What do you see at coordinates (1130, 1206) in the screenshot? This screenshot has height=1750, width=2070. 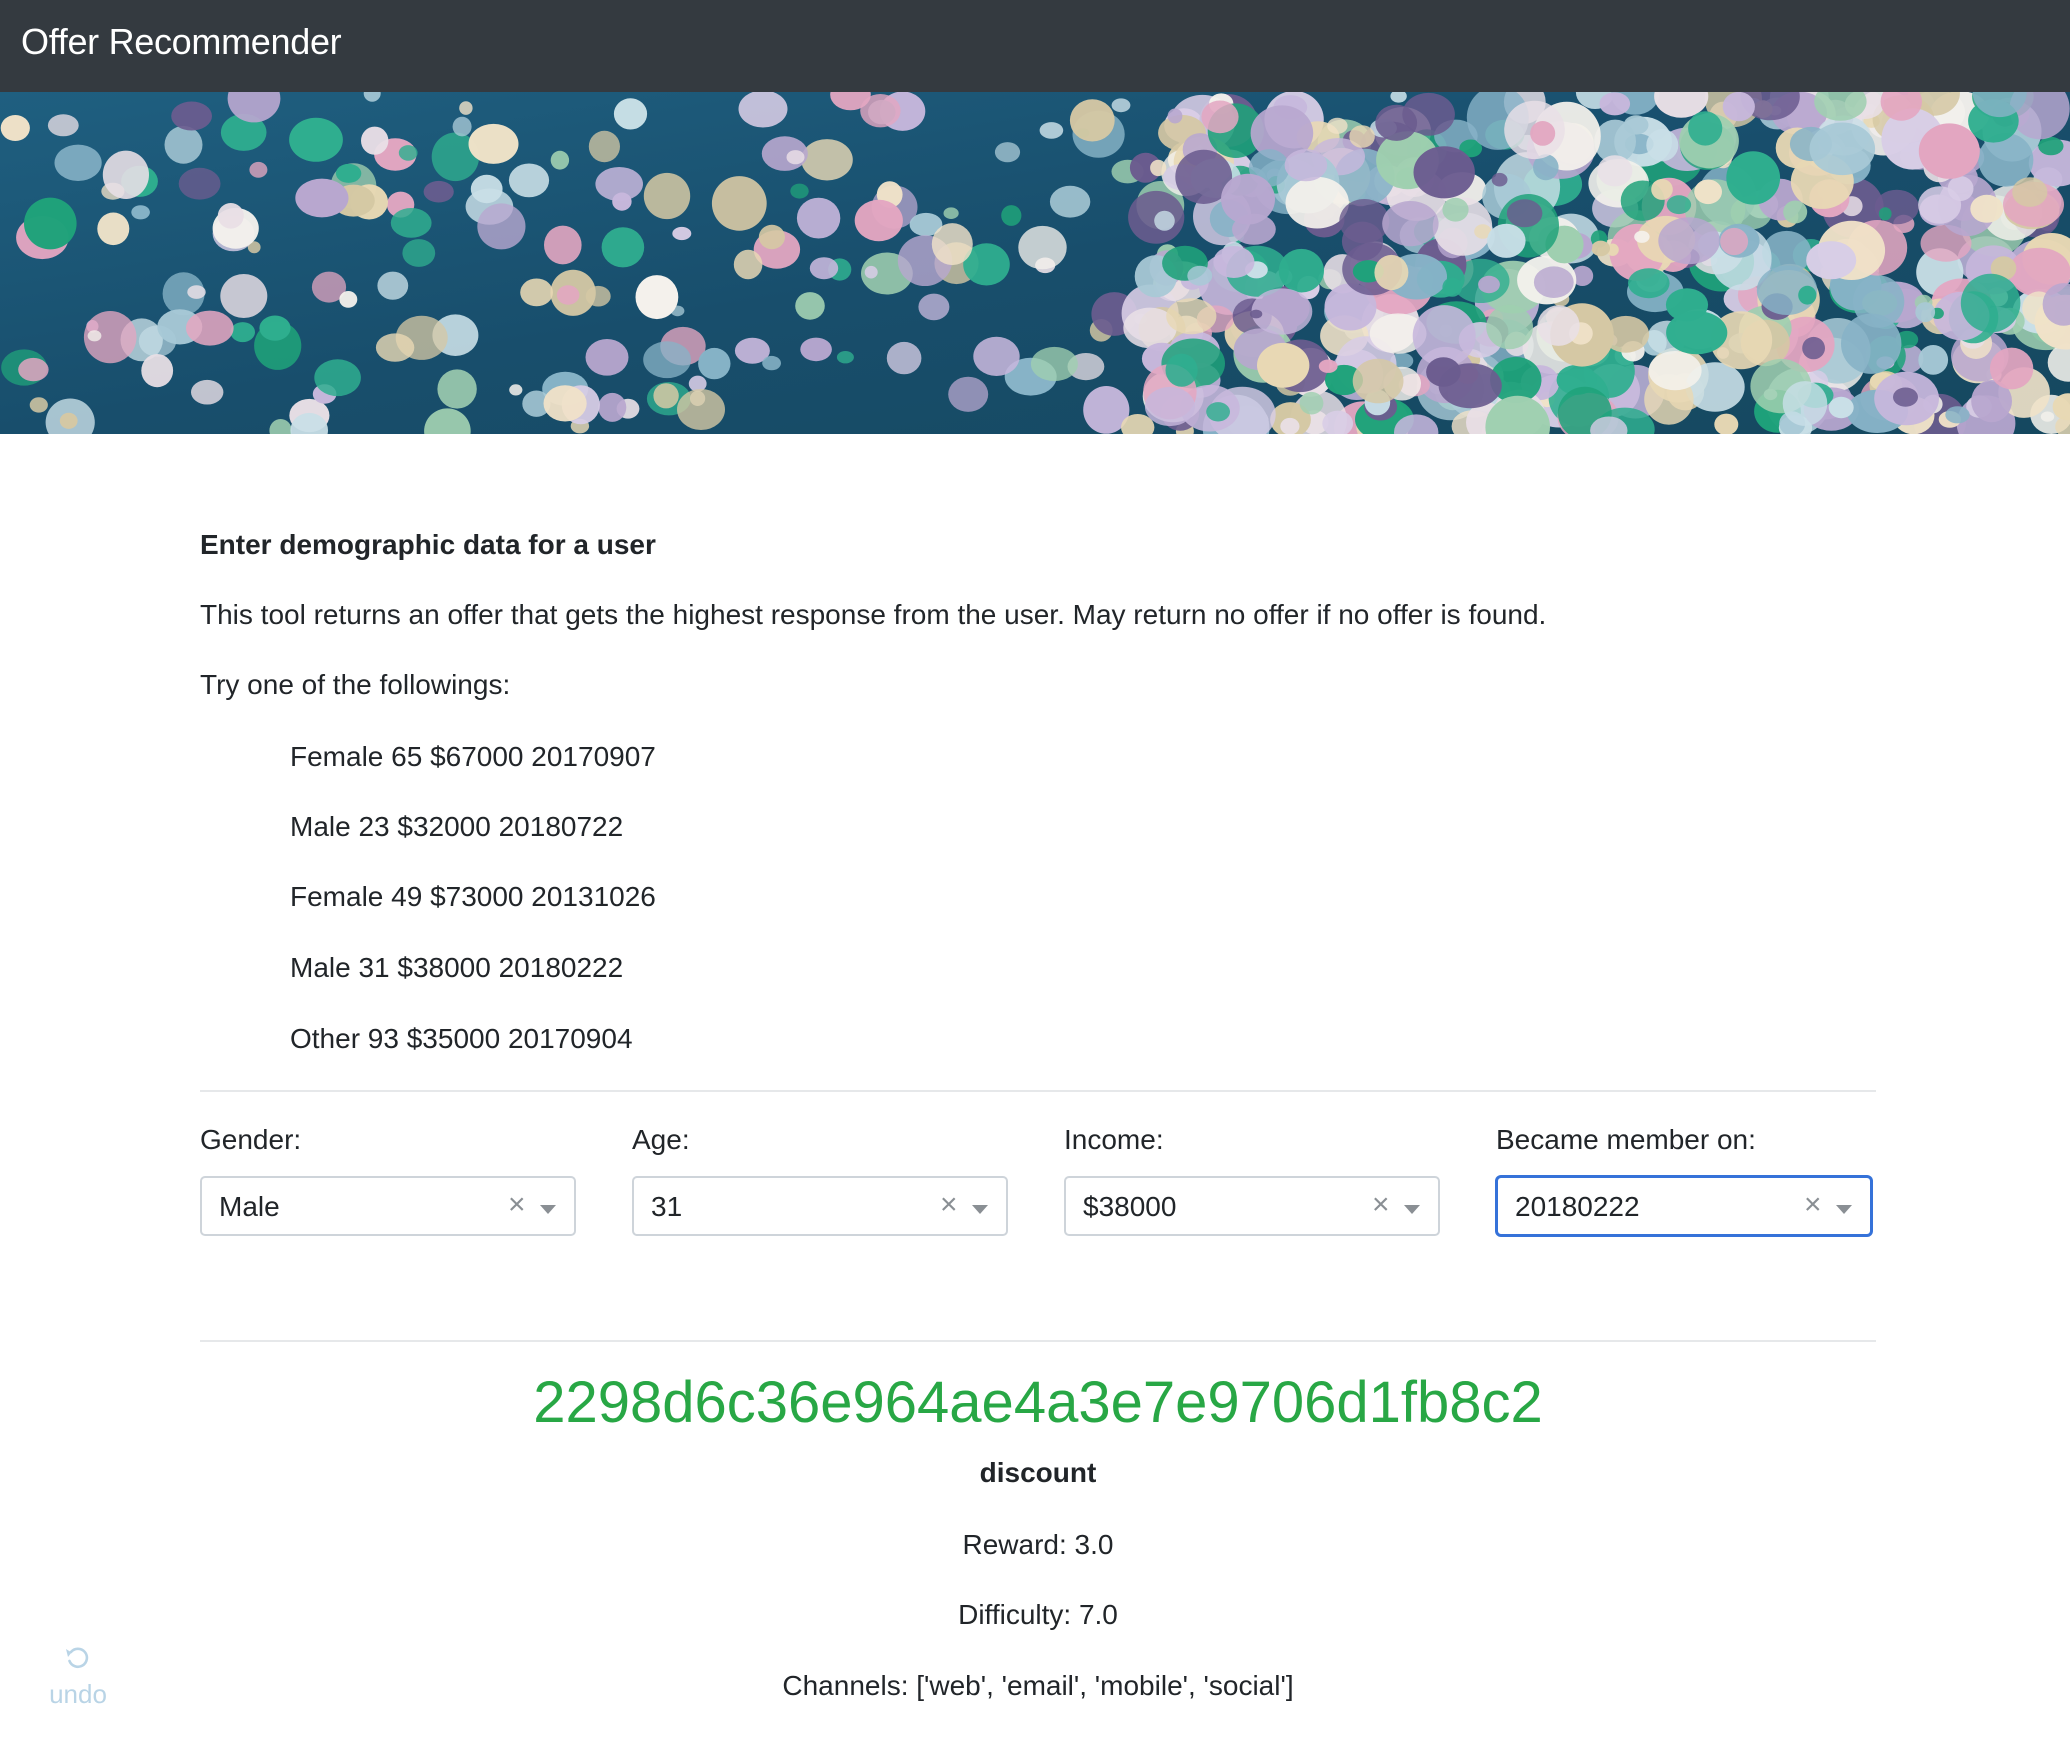 I see `income-value: $38000` at bounding box center [1130, 1206].